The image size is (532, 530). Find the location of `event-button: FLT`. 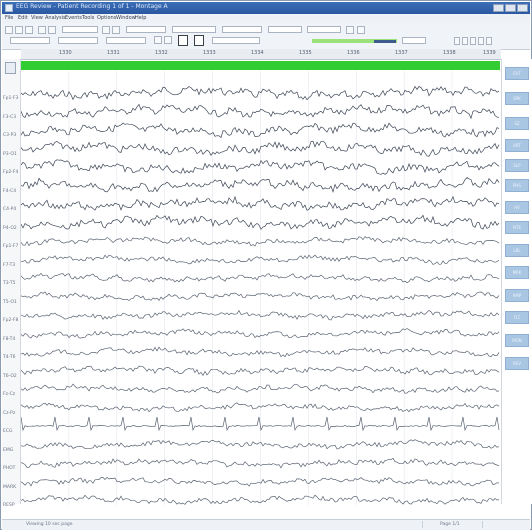

event-button: FLT is located at coordinates (517, 317).